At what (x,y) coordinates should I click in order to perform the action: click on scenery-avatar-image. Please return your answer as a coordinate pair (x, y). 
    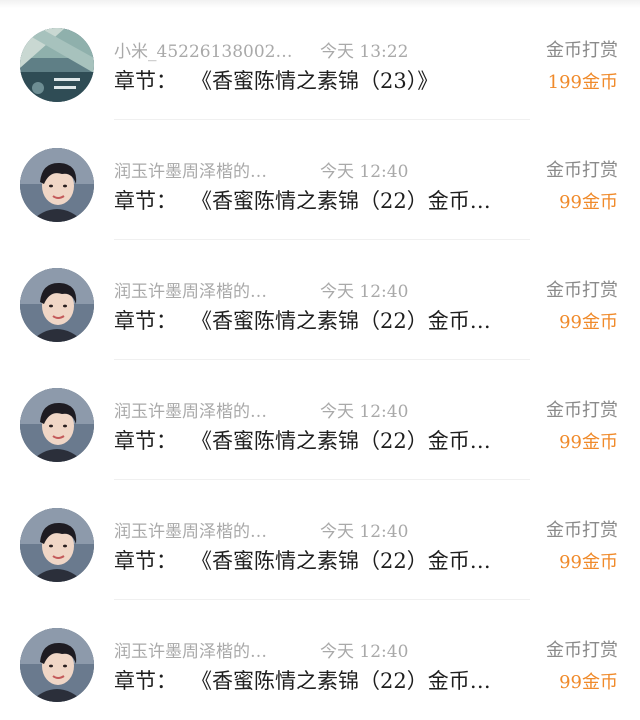
    Looking at the image, I should click on (57, 65).